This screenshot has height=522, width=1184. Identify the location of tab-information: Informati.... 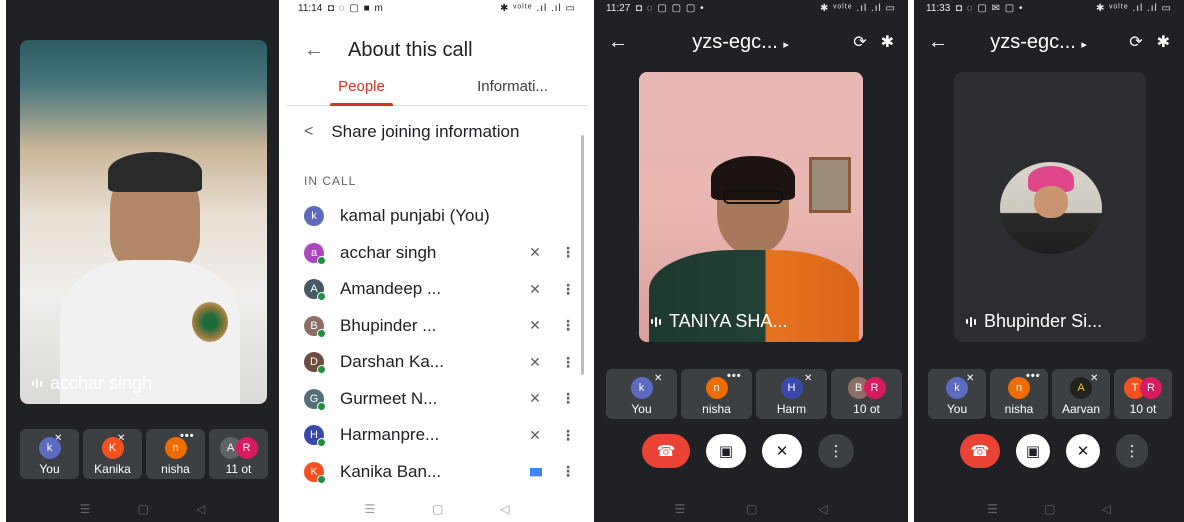
(512, 88).